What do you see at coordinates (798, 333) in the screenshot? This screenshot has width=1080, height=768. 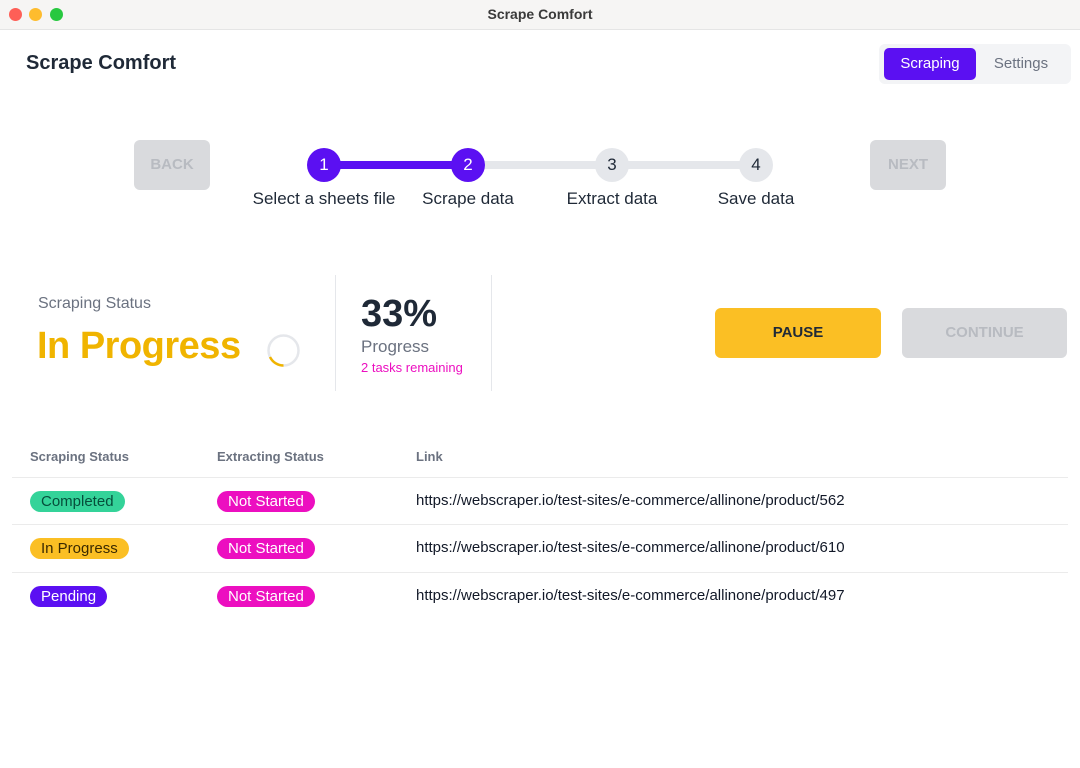 I see `pause-button: PAUSE` at bounding box center [798, 333].